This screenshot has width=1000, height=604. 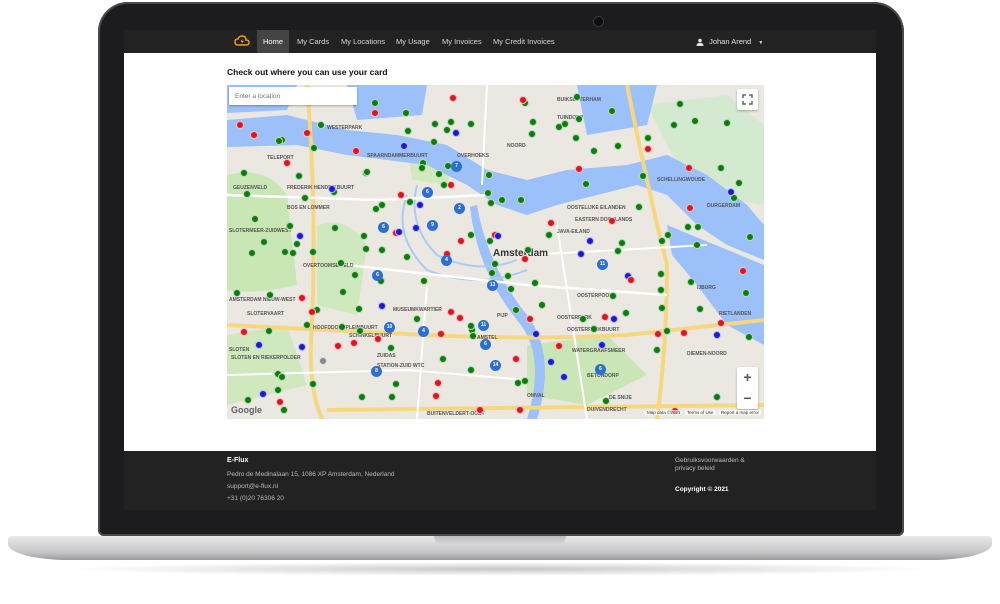 I want to click on google-logo: Google, so click(x=246, y=410).